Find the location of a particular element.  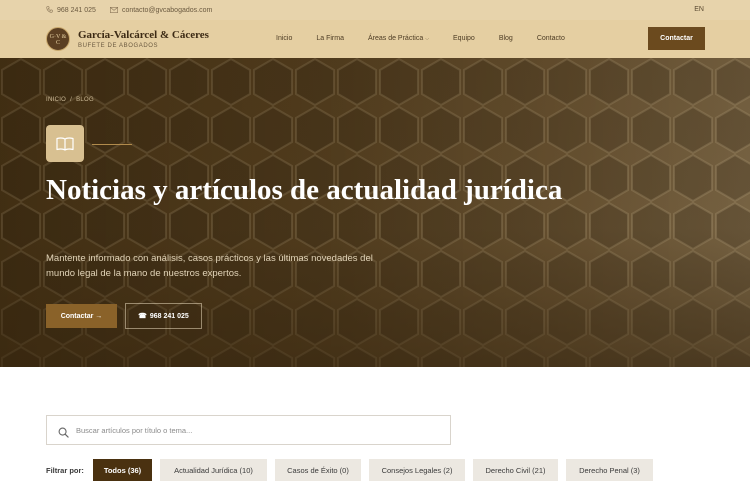

nav-item-equipo: Equipo is located at coordinates (464, 38).